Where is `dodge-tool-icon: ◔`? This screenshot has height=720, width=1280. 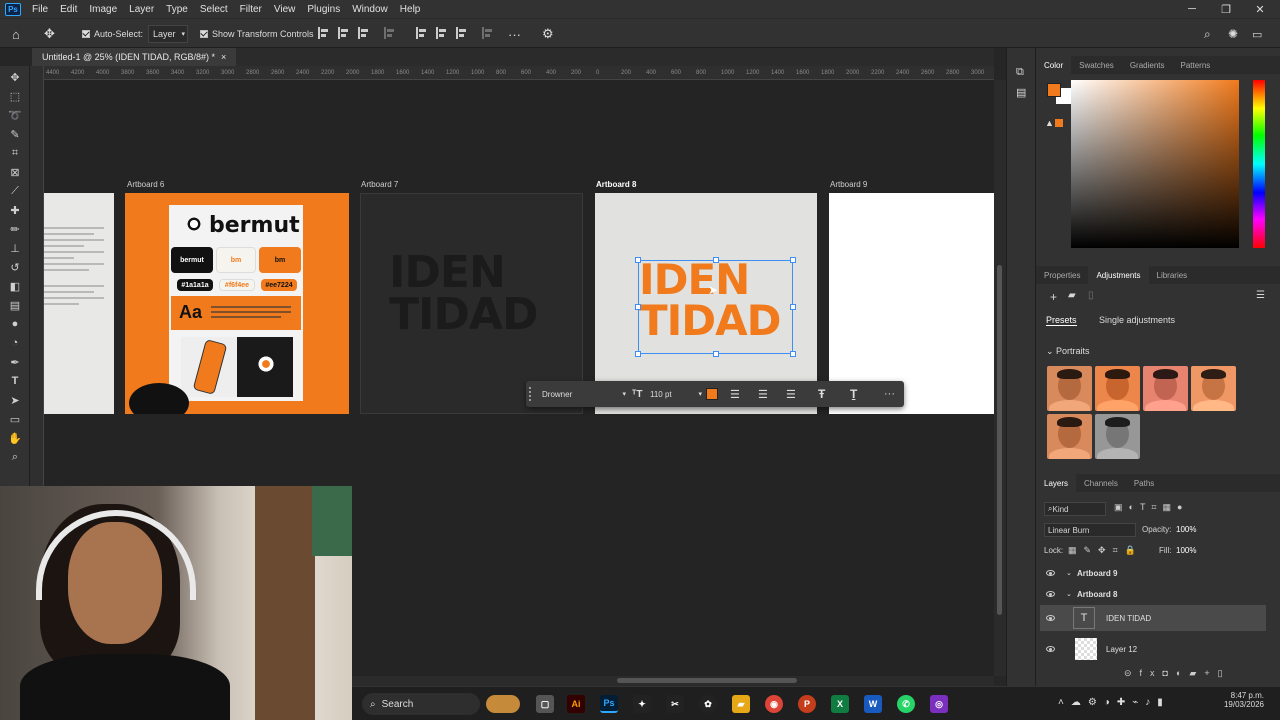
dodge-tool-icon: ◔ is located at coordinates (15, 343).